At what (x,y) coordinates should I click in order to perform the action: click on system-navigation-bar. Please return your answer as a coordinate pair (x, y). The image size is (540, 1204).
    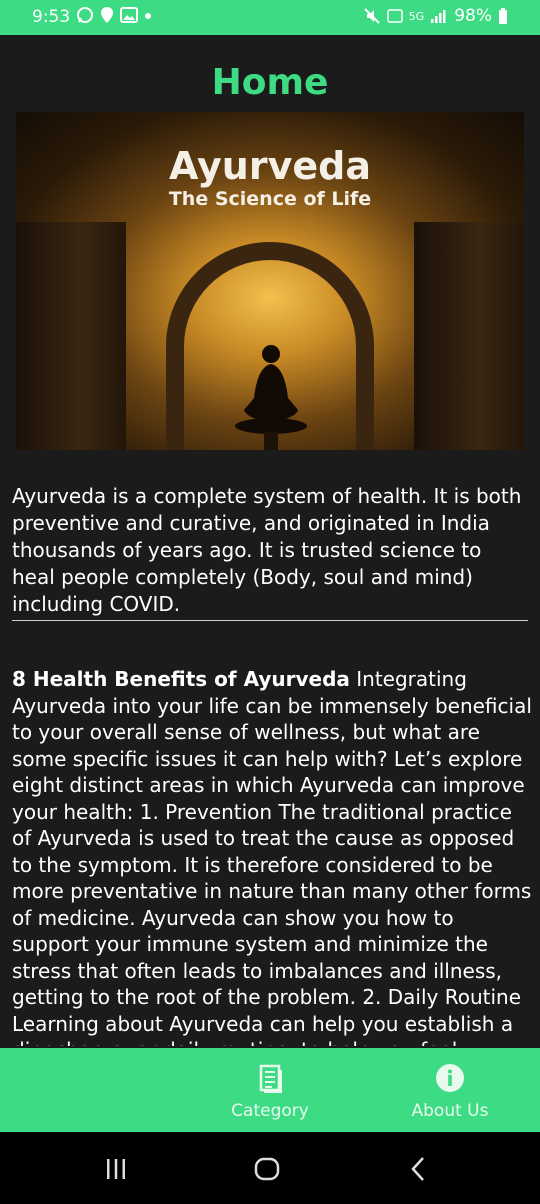
    Looking at the image, I should click on (270, 1168).